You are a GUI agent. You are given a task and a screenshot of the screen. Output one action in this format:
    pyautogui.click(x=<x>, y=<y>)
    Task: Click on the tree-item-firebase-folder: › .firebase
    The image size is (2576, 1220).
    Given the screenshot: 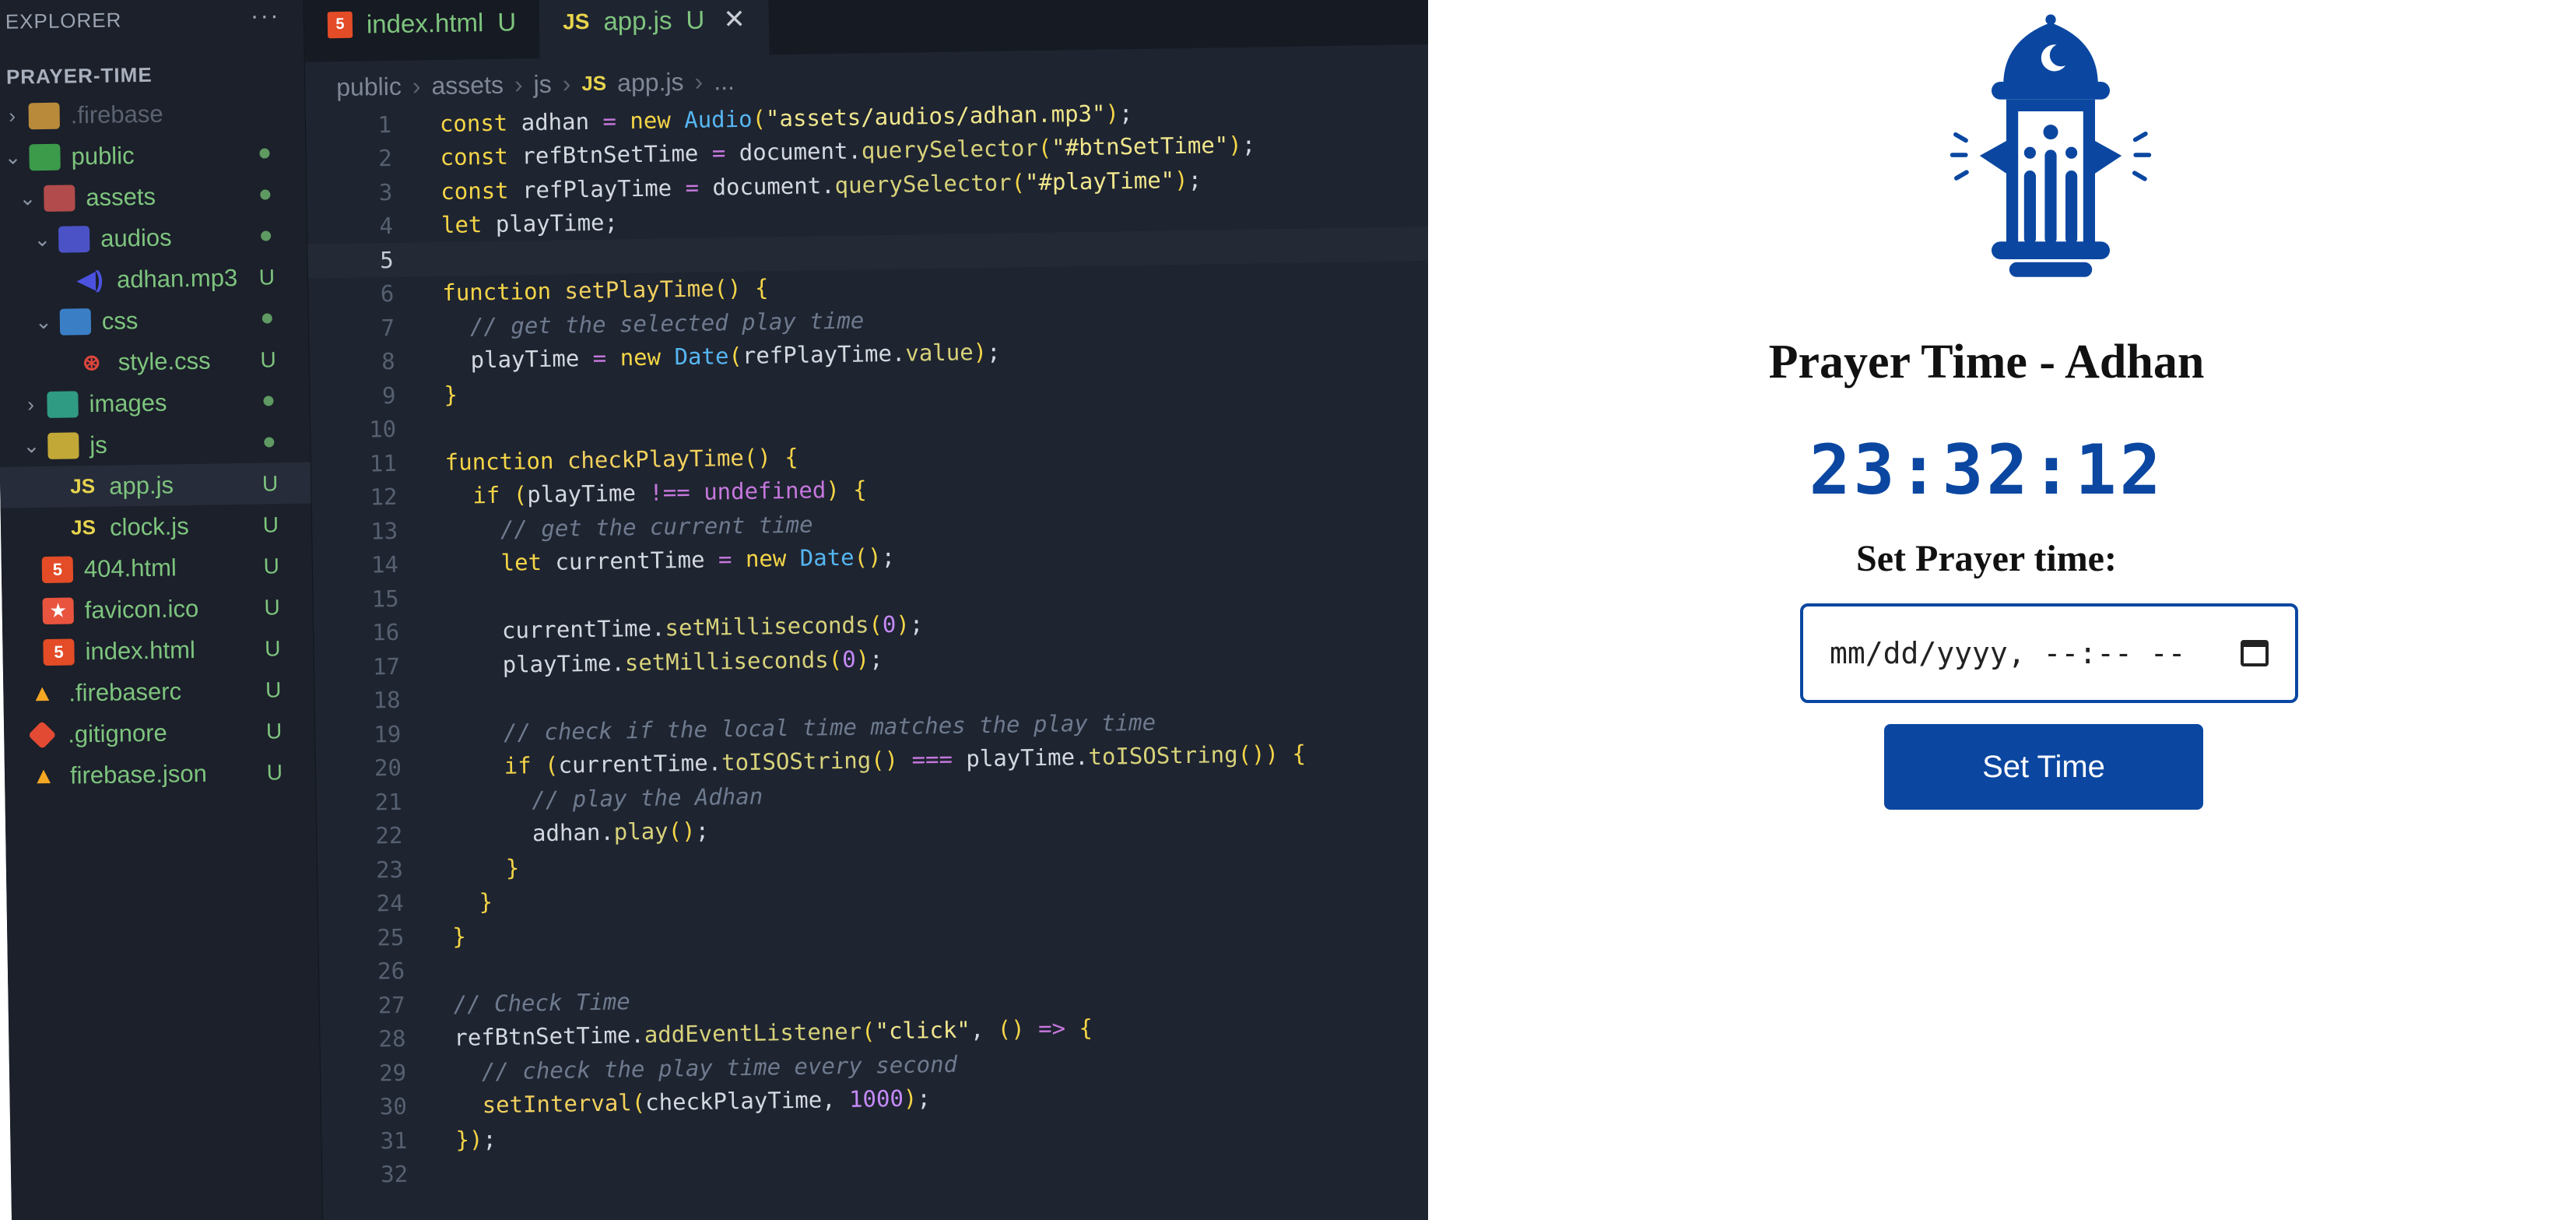 What is the action you would take?
    pyautogui.click(x=153, y=114)
    